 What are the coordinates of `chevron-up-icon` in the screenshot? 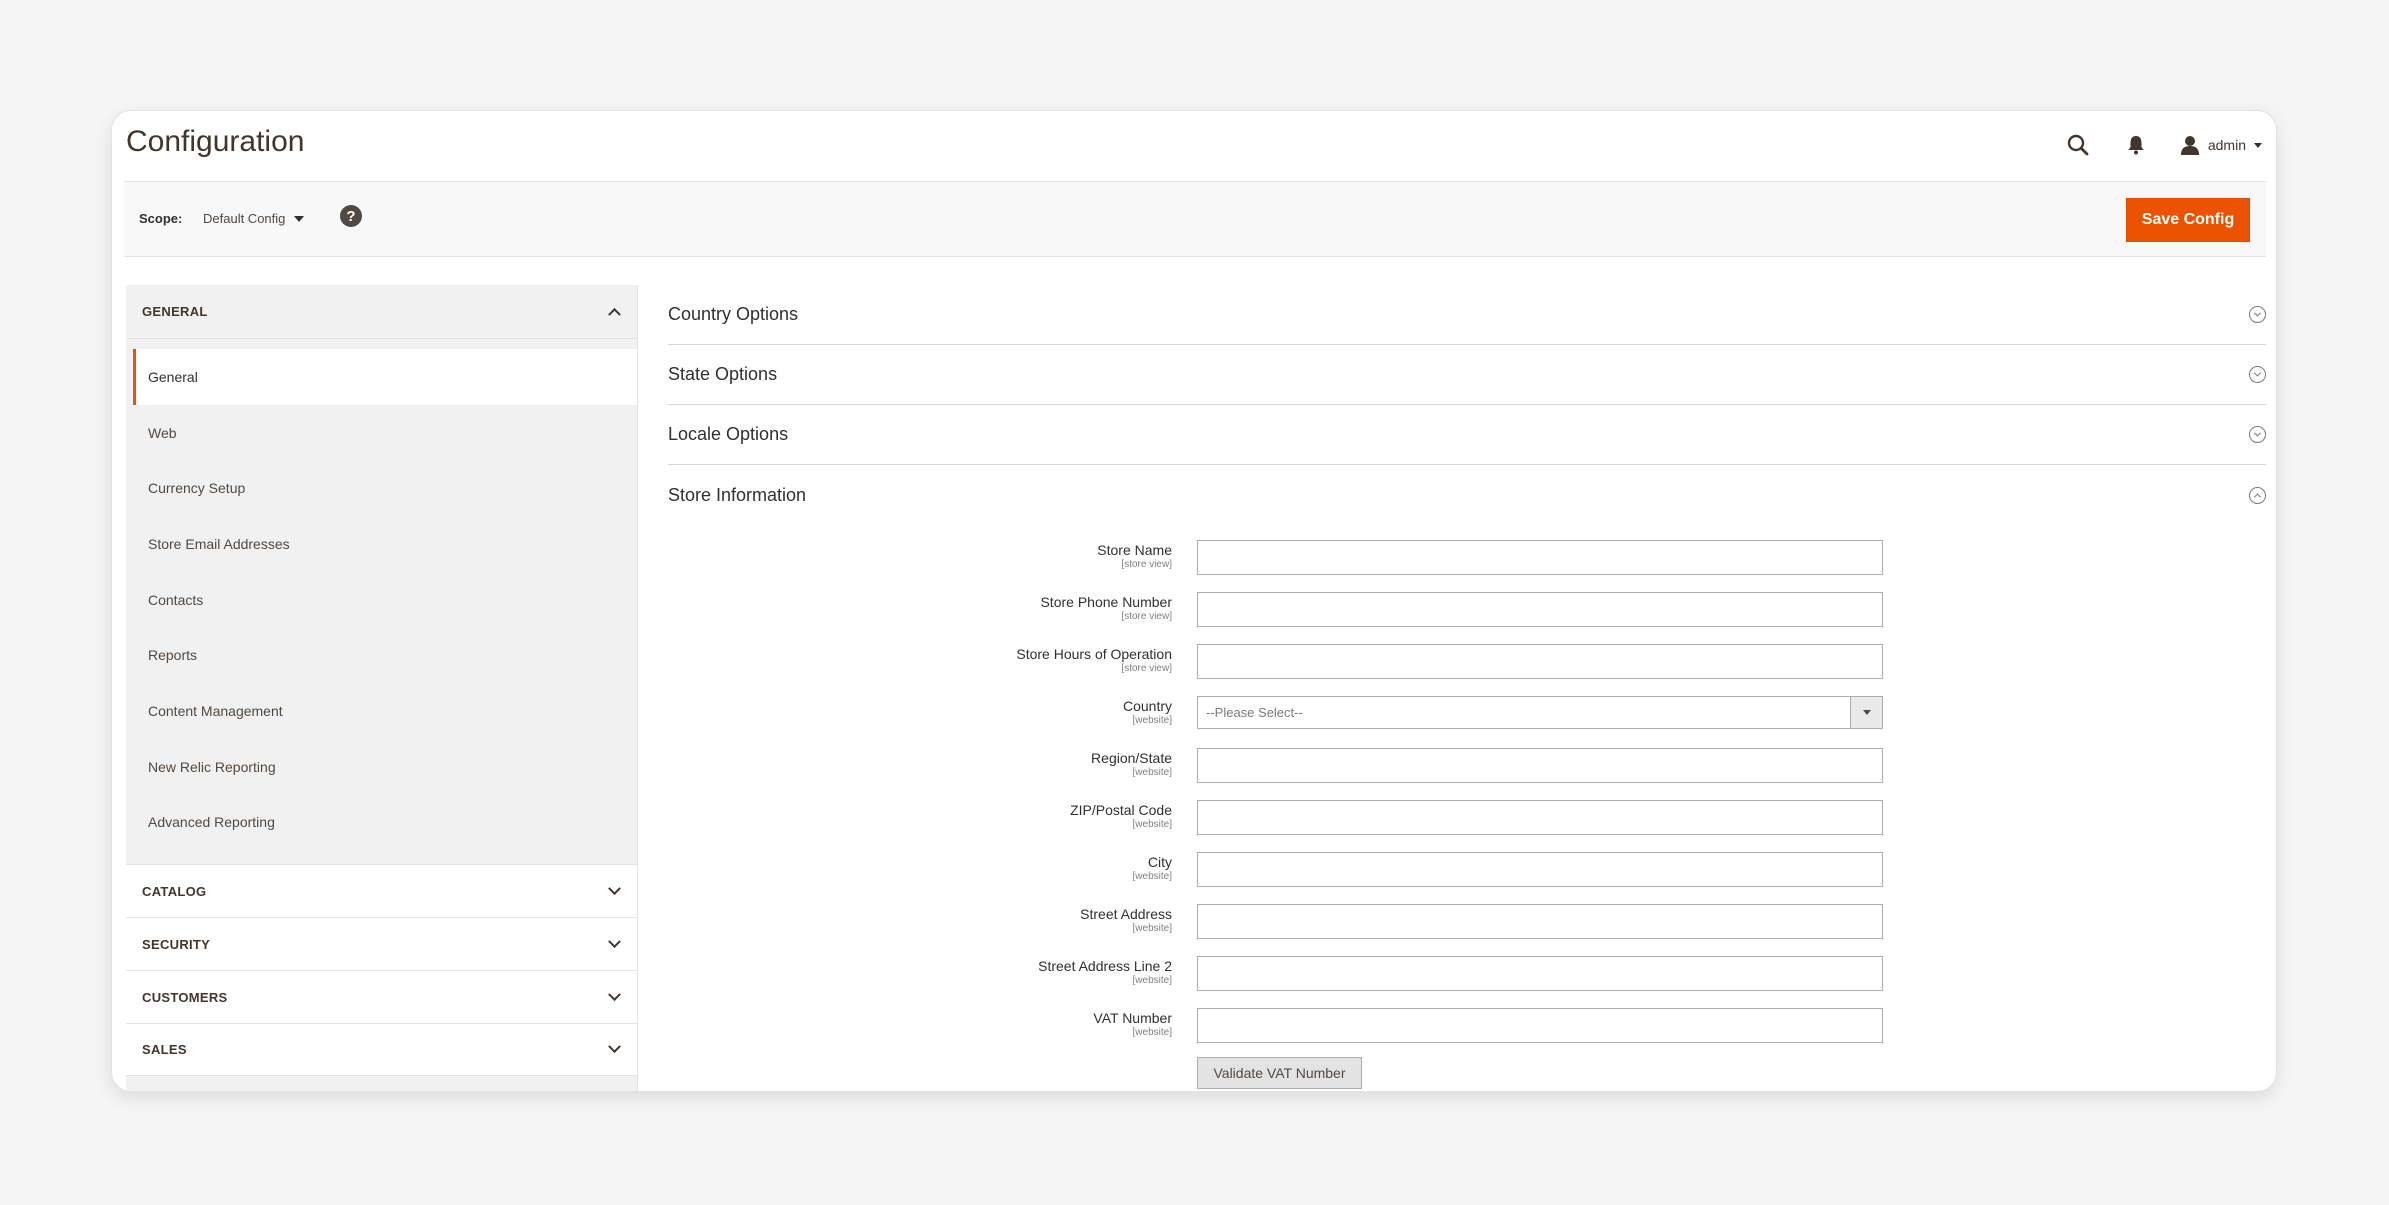 It's located at (614, 314).